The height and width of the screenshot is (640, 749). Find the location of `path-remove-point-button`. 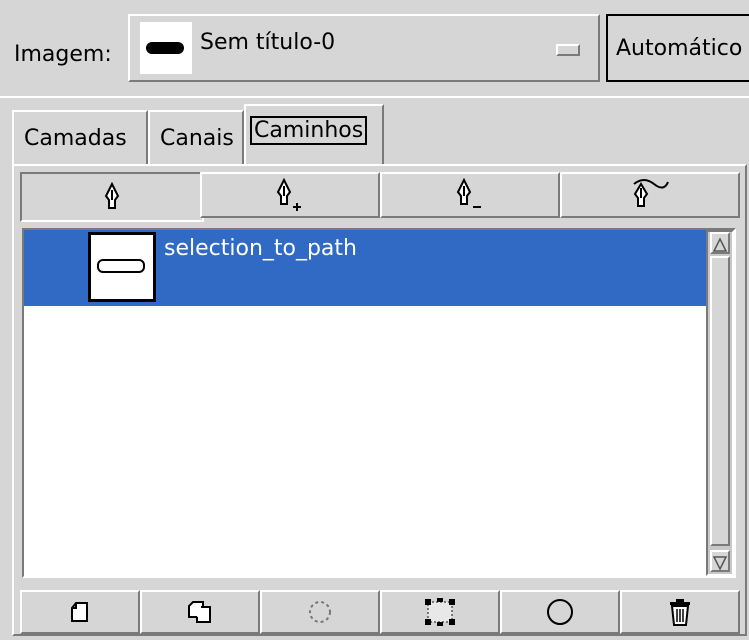

path-remove-point-button is located at coordinates (470, 195).